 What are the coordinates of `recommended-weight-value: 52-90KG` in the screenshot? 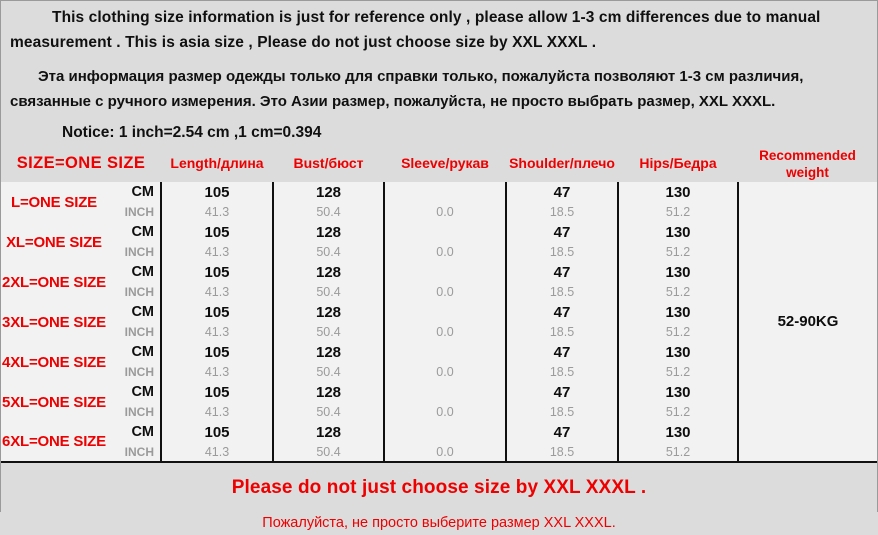 It's located at (807, 322).